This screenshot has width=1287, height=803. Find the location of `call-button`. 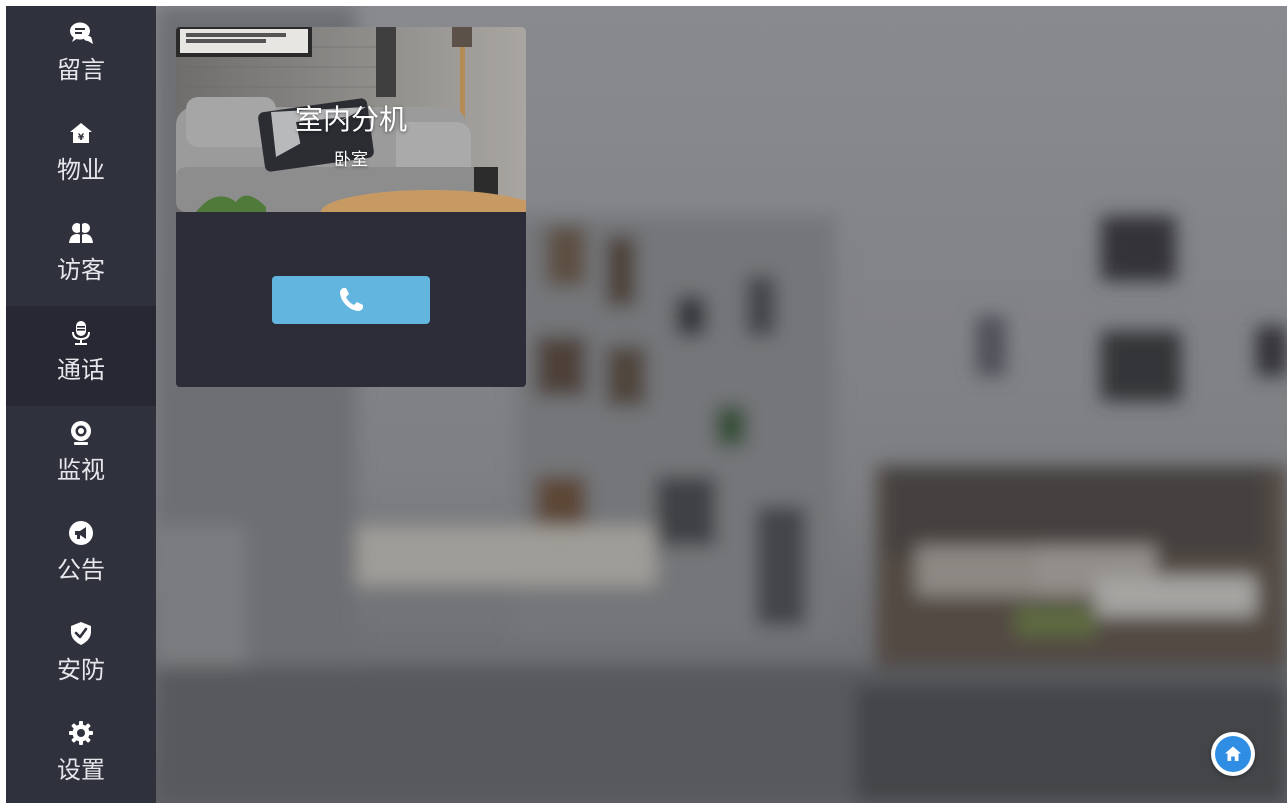

call-button is located at coordinates (351, 300).